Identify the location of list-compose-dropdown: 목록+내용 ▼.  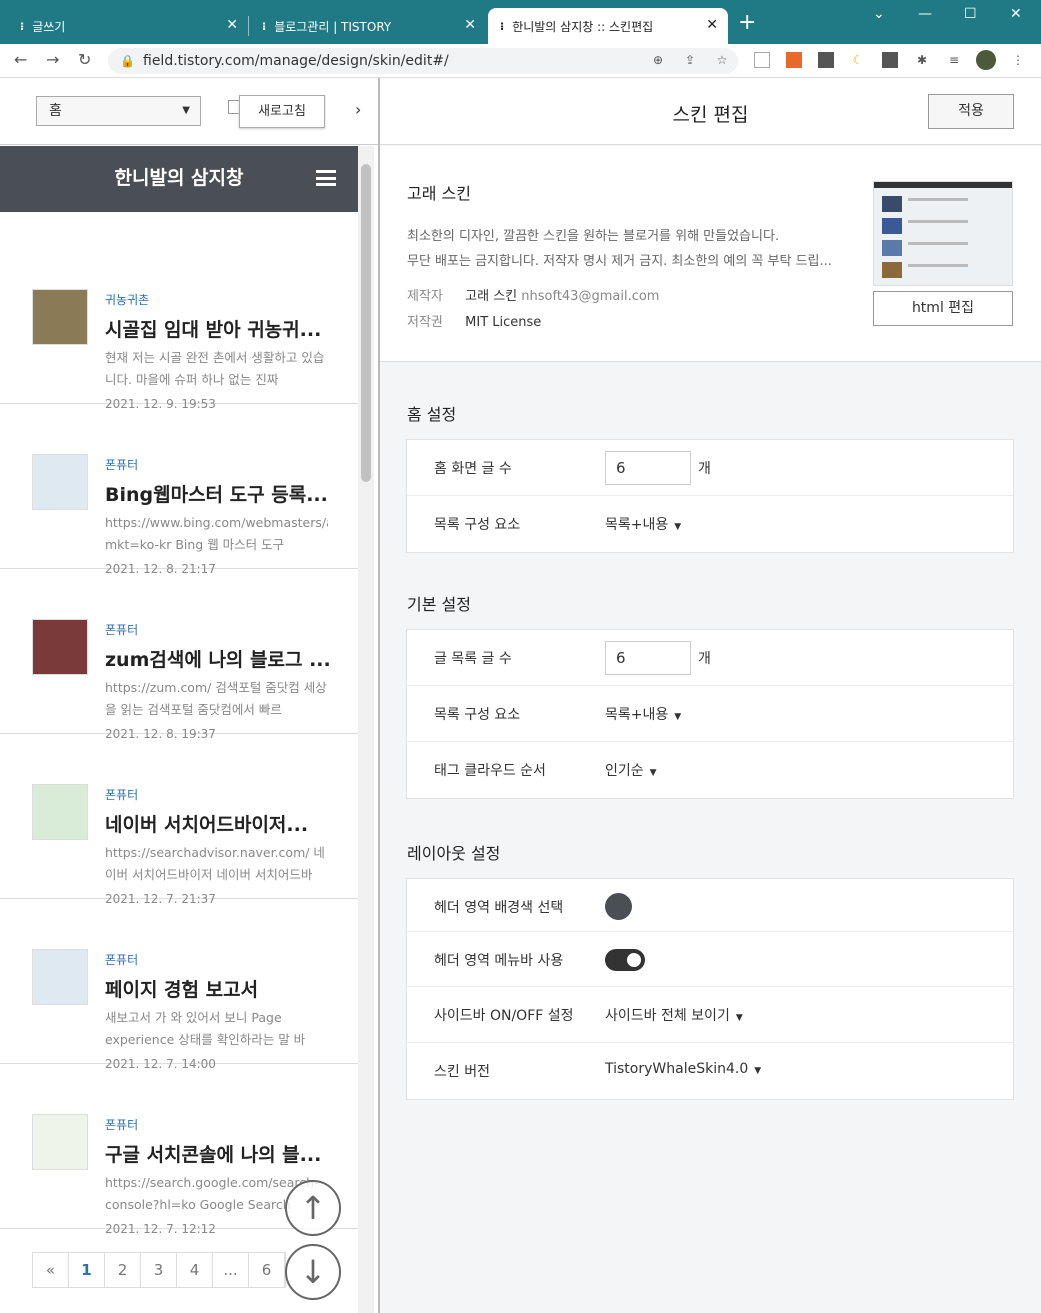
(643, 714).